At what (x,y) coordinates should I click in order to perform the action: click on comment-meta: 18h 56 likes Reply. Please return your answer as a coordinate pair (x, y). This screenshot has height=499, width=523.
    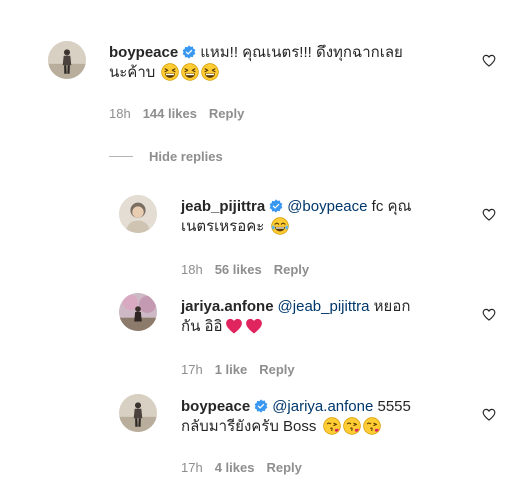
    Looking at the image, I should click on (251, 269).